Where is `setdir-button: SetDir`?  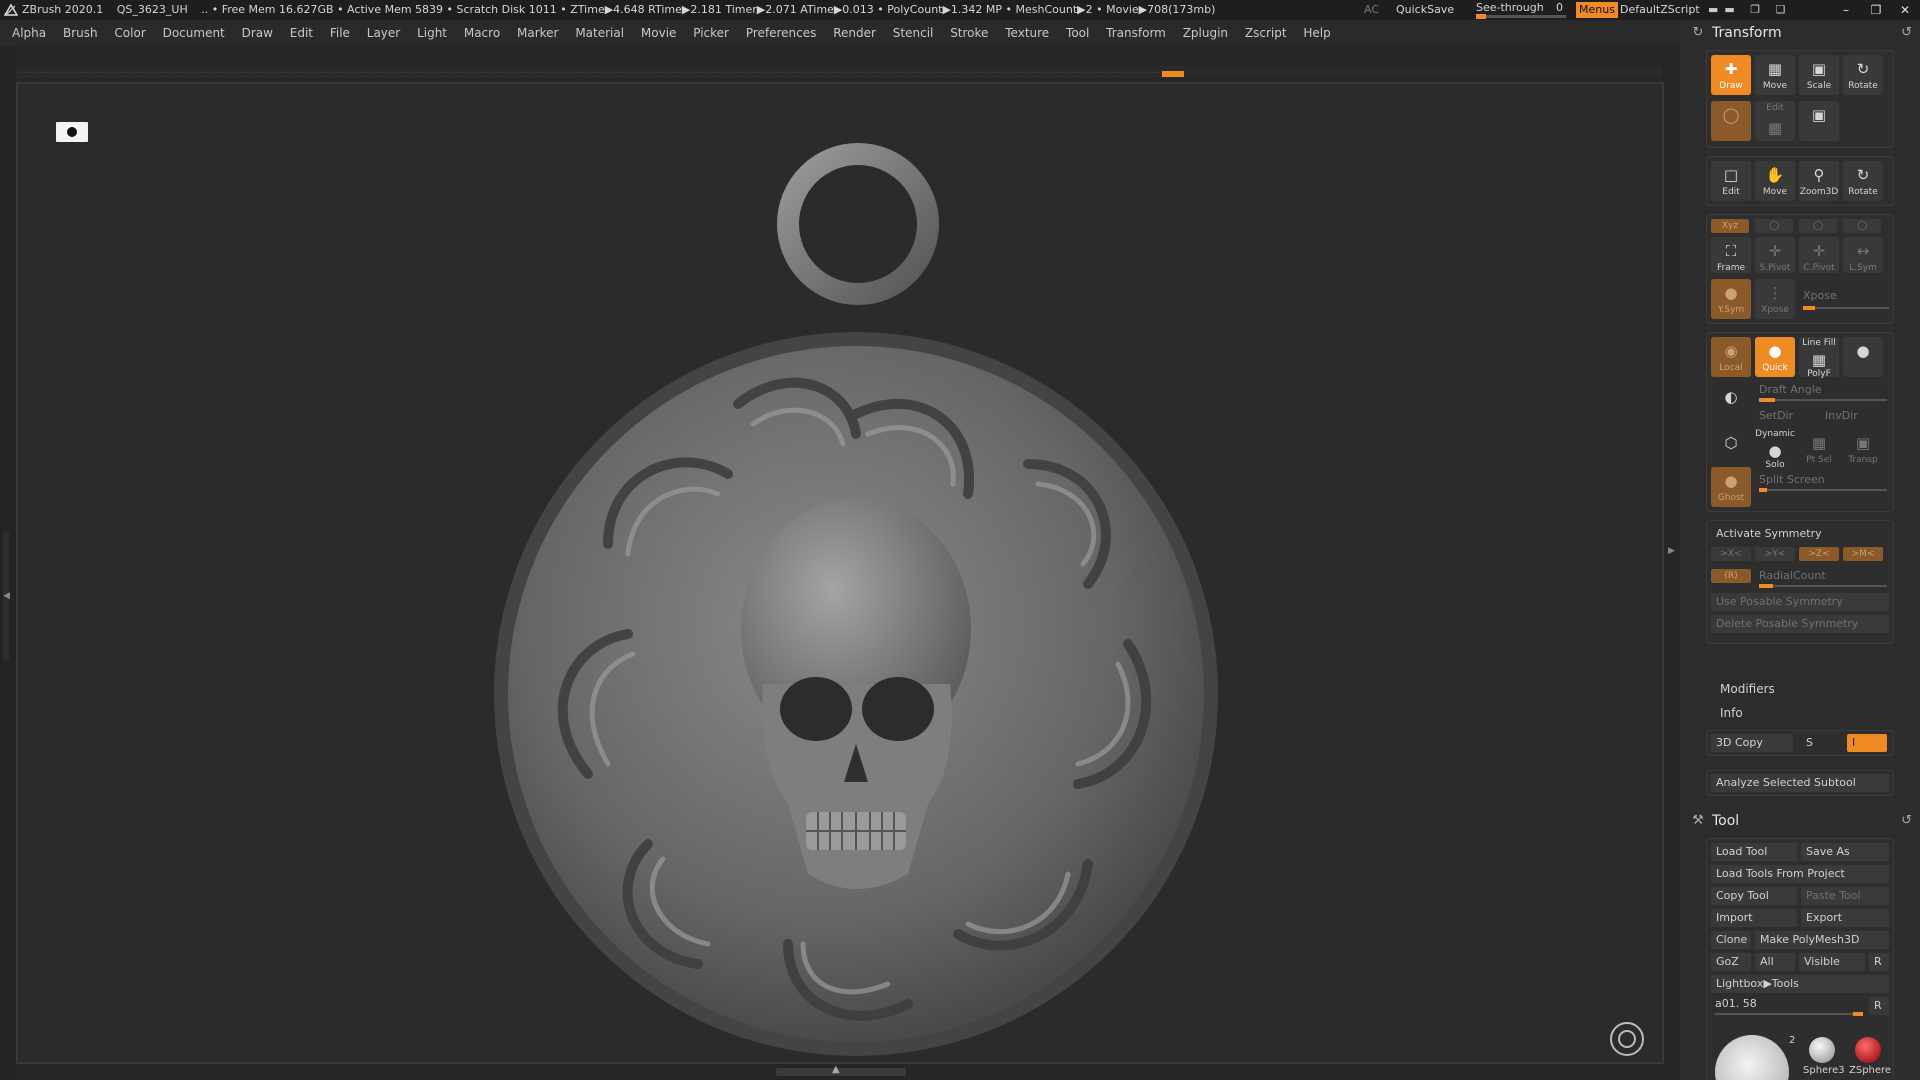 setdir-button: SetDir is located at coordinates (1776, 415).